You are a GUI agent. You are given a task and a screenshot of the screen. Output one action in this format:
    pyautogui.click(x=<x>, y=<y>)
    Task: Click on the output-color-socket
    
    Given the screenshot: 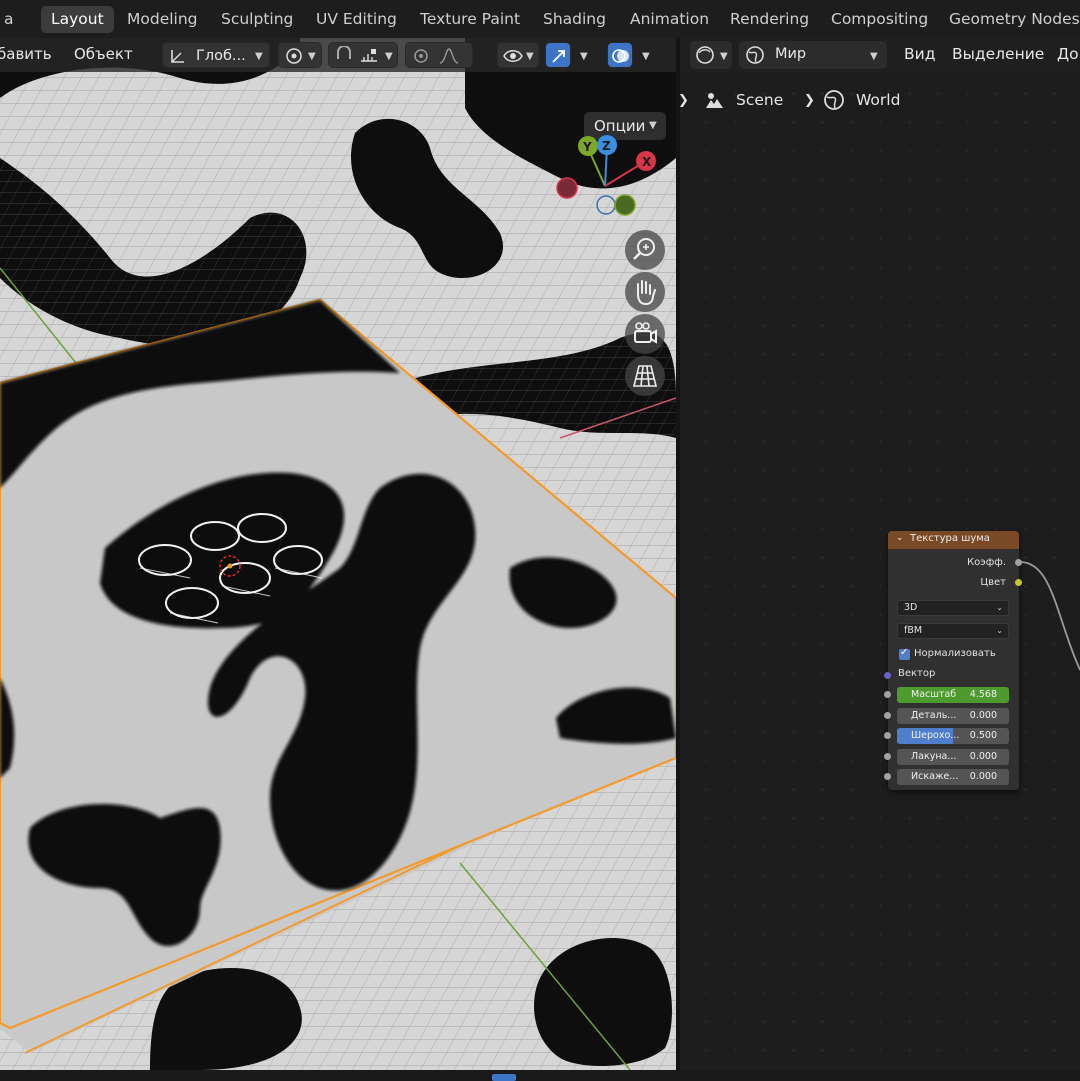 What is the action you would take?
    pyautogui.click(x=1018, y=582)
    